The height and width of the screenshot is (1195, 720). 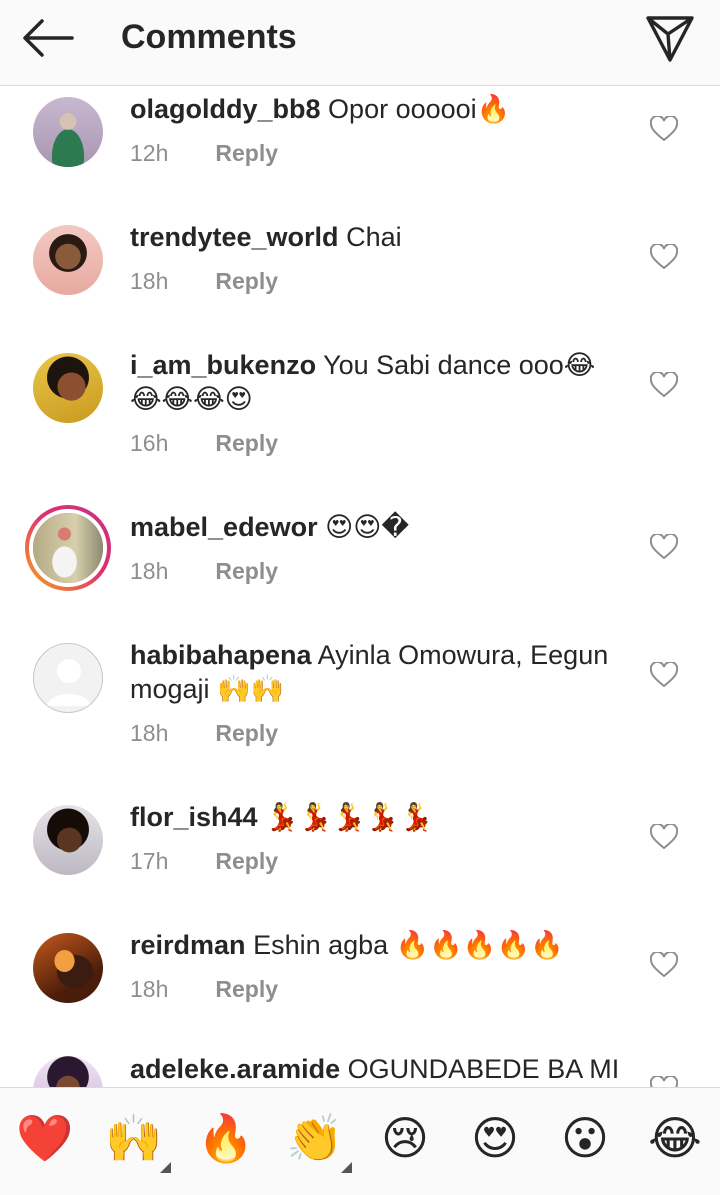 What do you see at coordinates (367, 527) in the screenshot?
I see `comment-text: 😍😍�` at bounding box center [367, 527].